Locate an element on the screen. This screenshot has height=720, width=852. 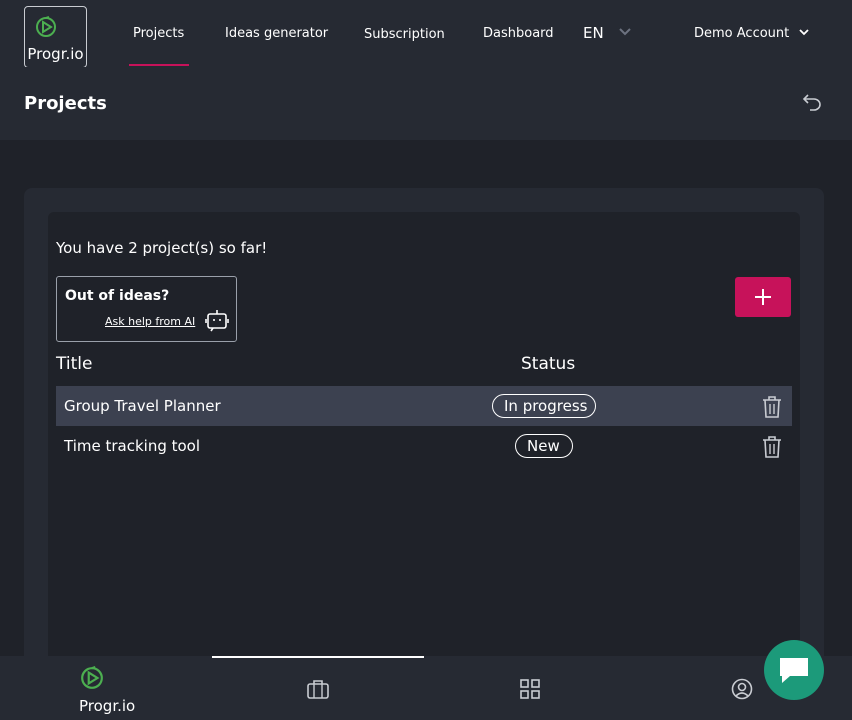
grid-icon is located at coordinates (530, 689).